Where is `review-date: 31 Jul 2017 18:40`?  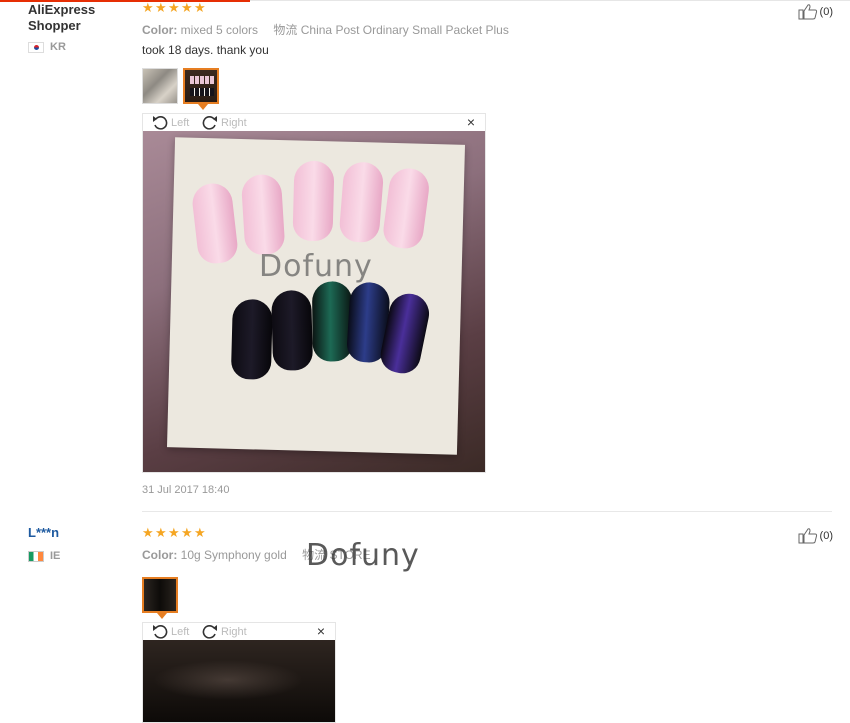
review-date: 31 Jul 2017 18:40 is located at coordinates (186, 490).